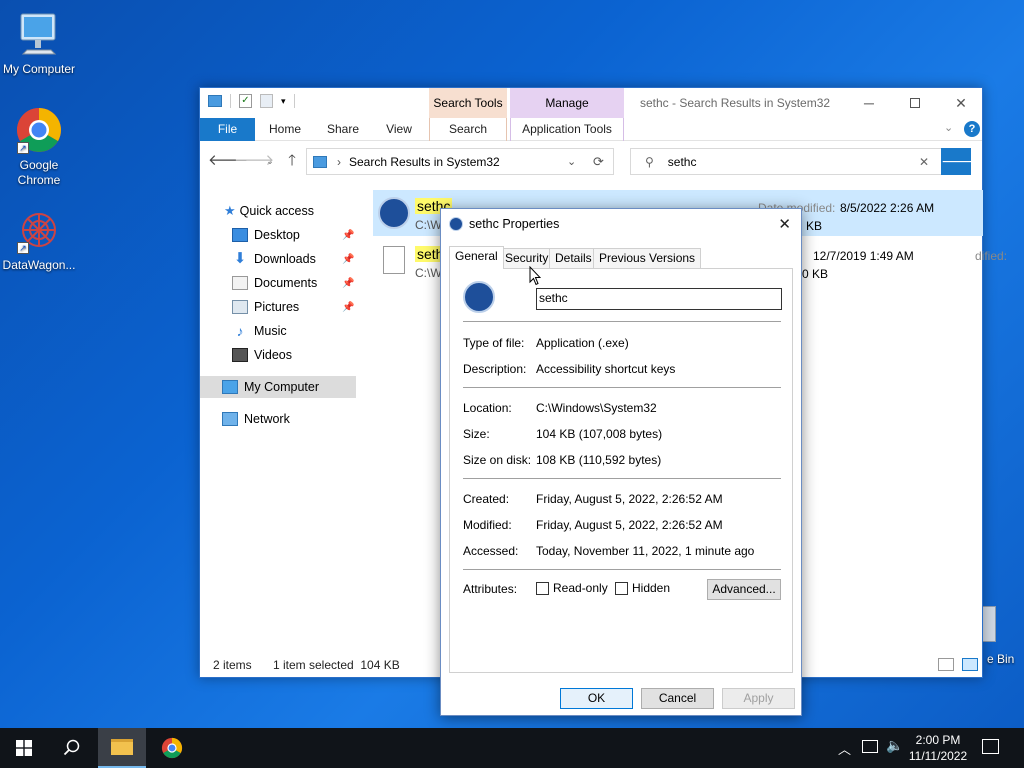 The height and width of the screenshot is (768, 1024). I want to click on maximize-button, so click(915, 103).